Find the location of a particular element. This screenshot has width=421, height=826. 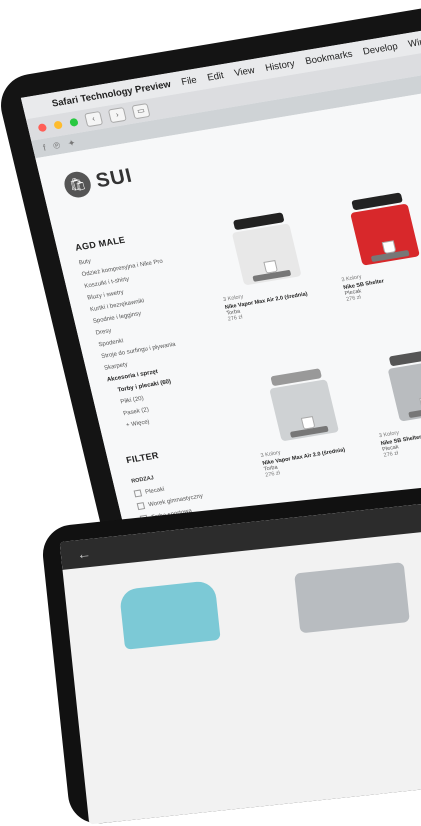

shopping-bag-icon: 🛍 is located at coordinates (77, 184).